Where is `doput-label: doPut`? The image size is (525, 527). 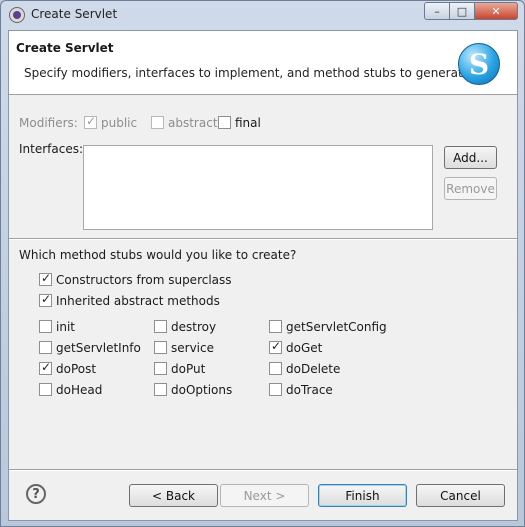
doput-label: doPut is located at coordinates (188, 369).